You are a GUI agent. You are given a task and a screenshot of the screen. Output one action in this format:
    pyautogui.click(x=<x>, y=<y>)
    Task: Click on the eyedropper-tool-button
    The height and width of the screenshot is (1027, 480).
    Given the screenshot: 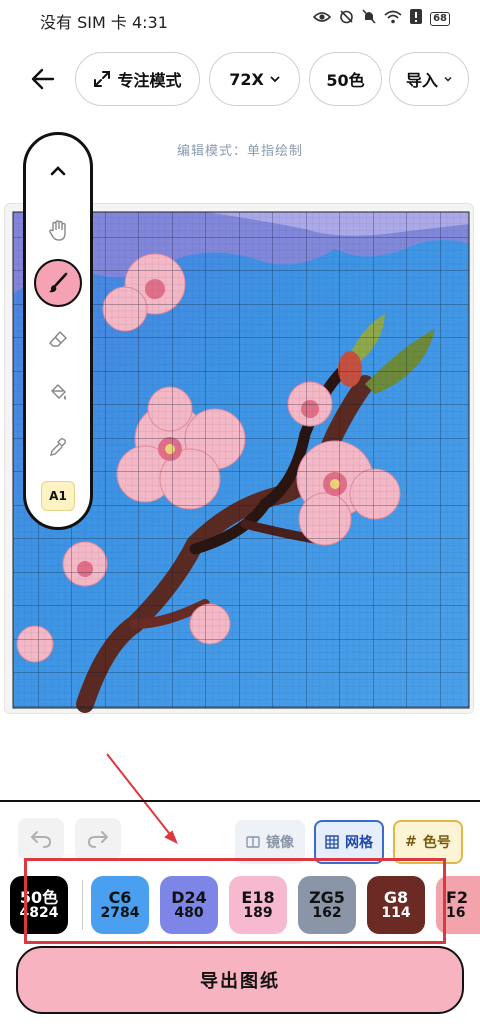 What is the action you would take?
    pyautogui.click(x=58, y=447)
    